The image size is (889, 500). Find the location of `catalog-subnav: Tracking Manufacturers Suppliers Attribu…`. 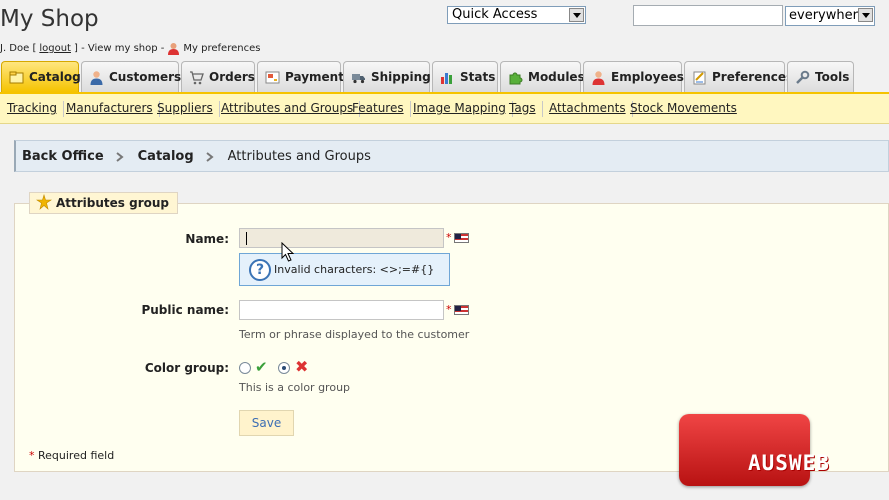

catalog-subnav: Tracking Manufacturers Suppliers Attribu… is located at coordinates (444, 108).